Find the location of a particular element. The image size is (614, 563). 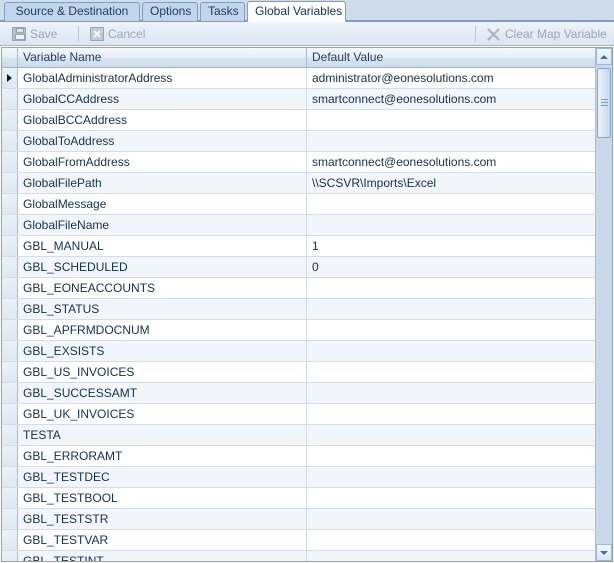

cell-variable-name: GBL_US_INVOICES is located at coordinates (162, 372).